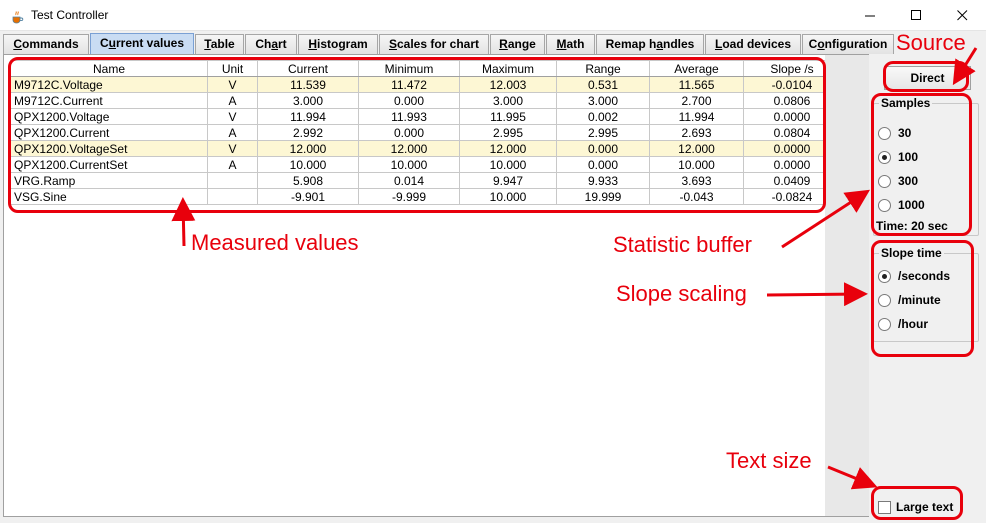  Describe the element at coordinates (109, 148) in the screenshot. I see `table-cell: QPX1200.VoltageSet` at that location.